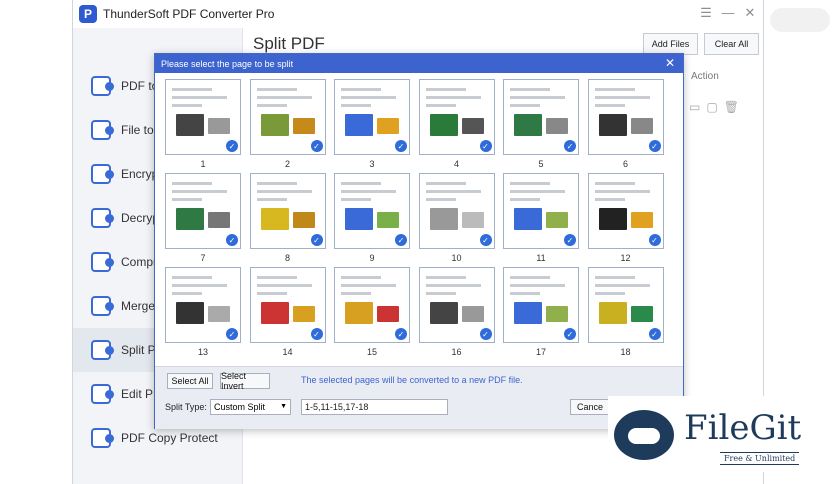 Image resolution: width=836 pixels, height=484 pixels. Describe the element at coordinates (102, 262) in the screenshot. I see `compress-icon` at that location.